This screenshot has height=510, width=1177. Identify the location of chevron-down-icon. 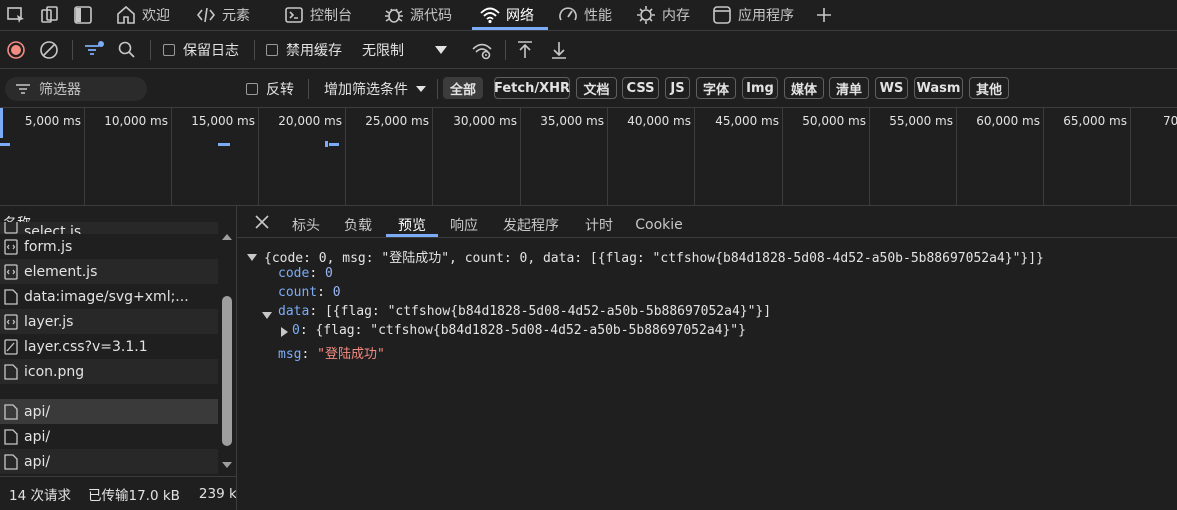
(441, 50).